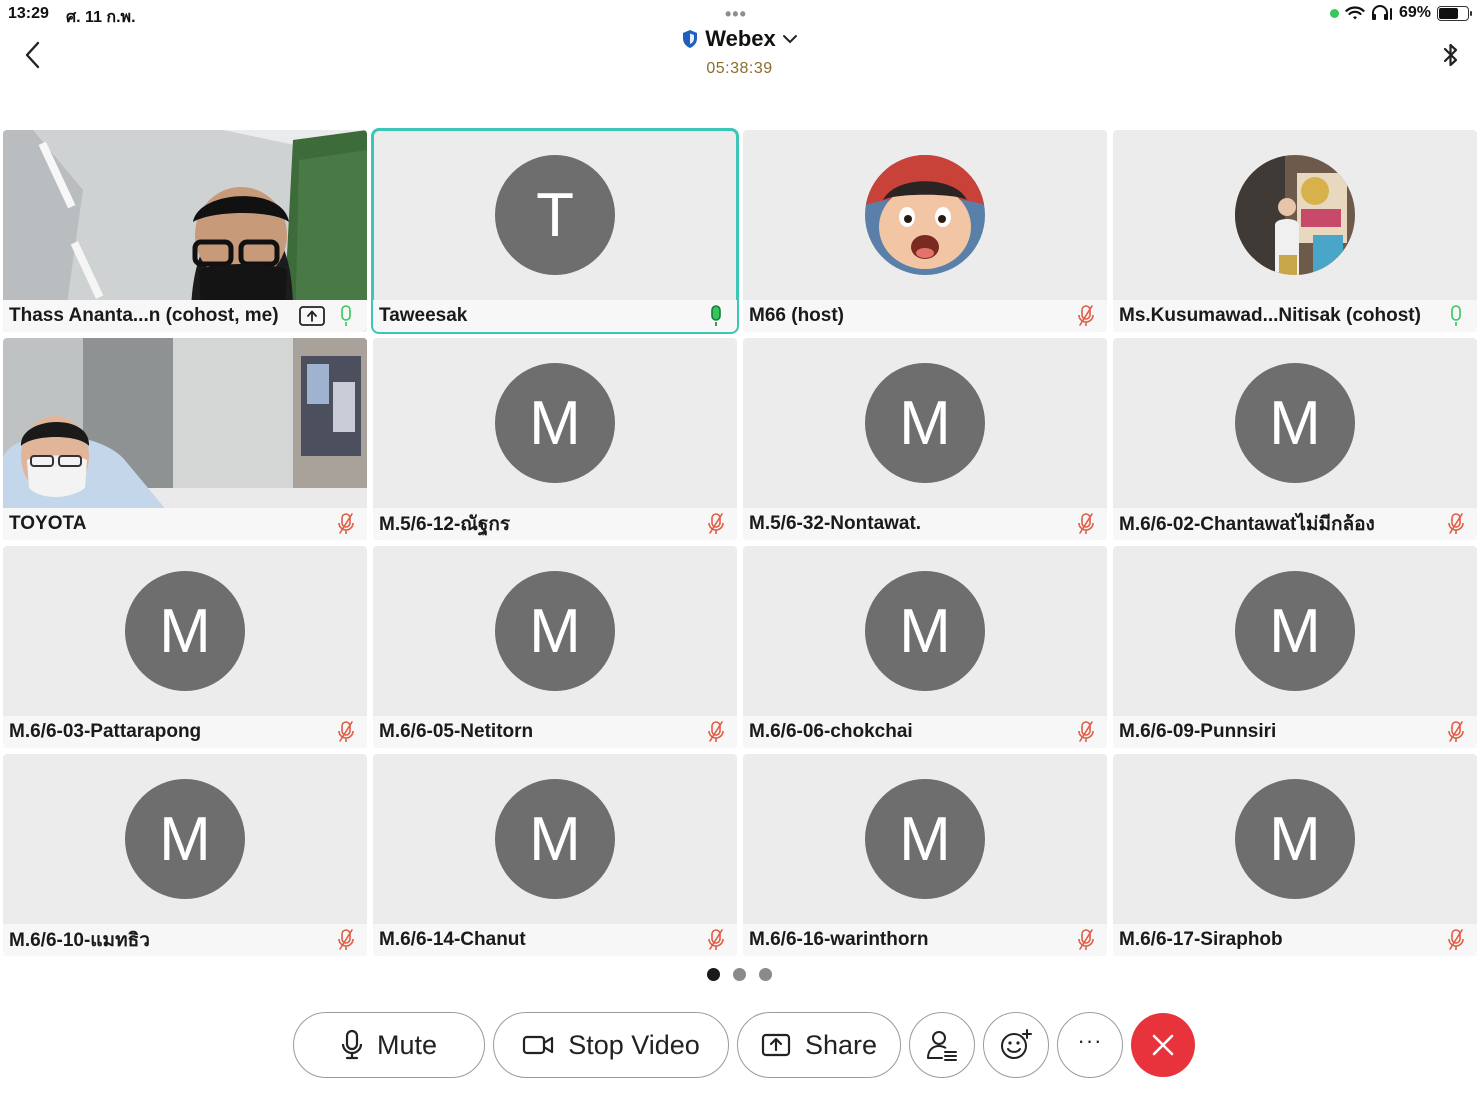 This screenshot has height=1109, width=1479. I want to click on microphone-icon, so click(352, 1044).